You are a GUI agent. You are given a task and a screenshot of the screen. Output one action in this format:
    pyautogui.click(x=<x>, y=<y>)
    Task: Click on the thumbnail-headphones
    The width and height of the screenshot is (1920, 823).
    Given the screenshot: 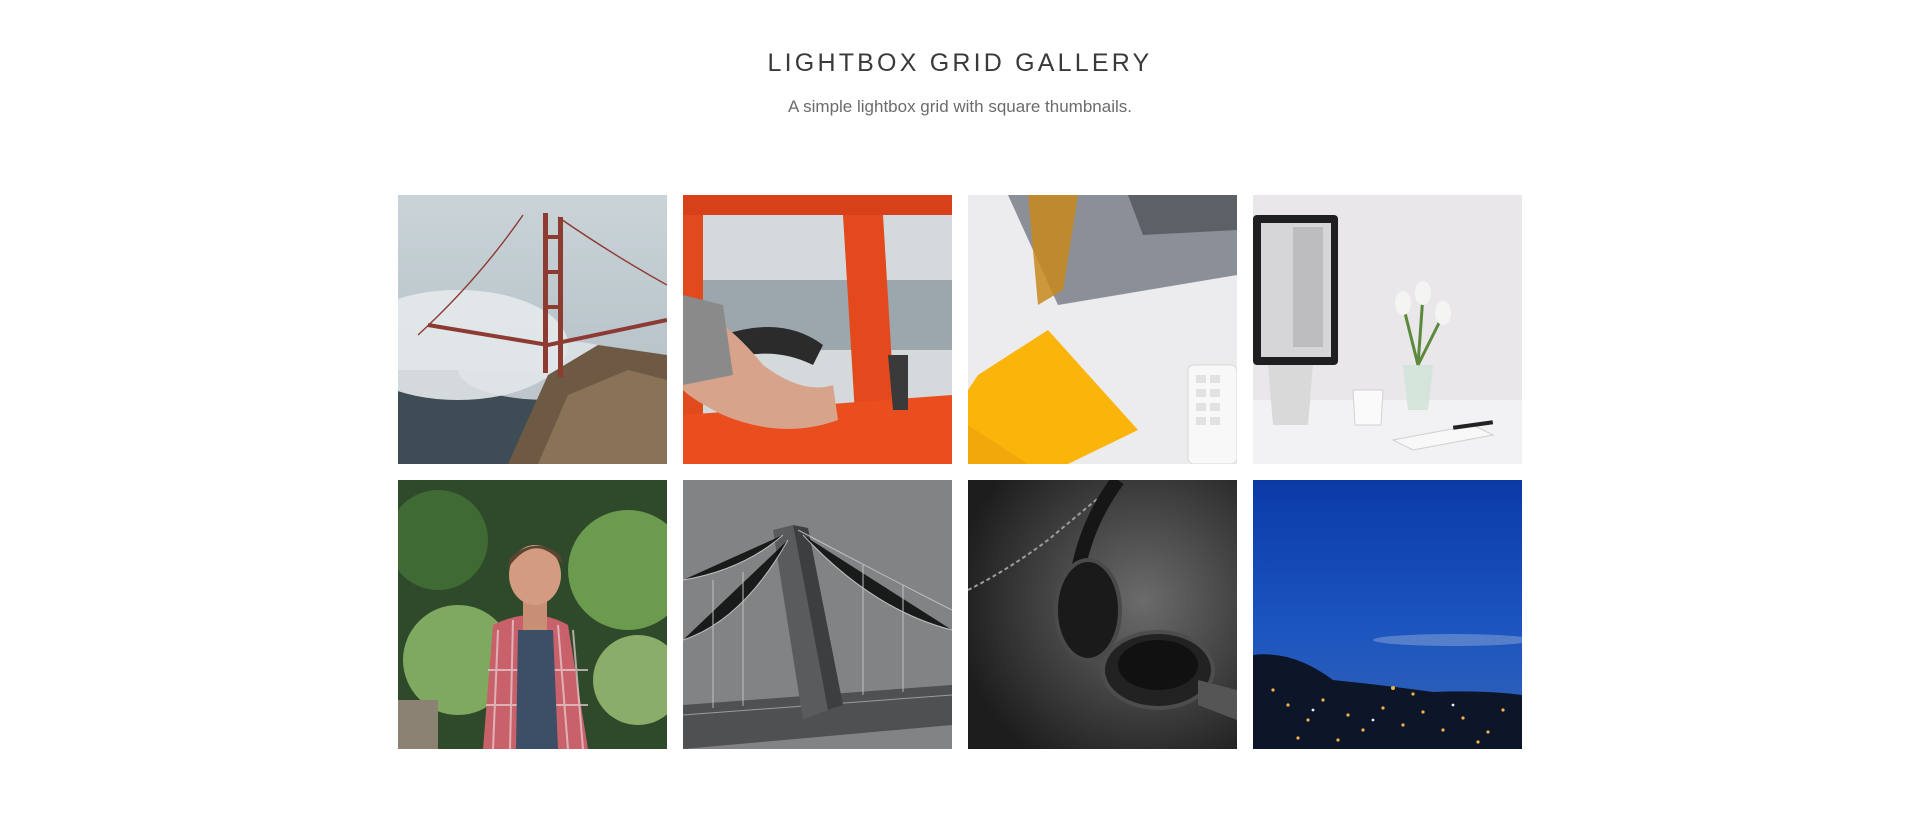 What is the action you would take?
    pyautogui.click(x=1102, y=614)
    